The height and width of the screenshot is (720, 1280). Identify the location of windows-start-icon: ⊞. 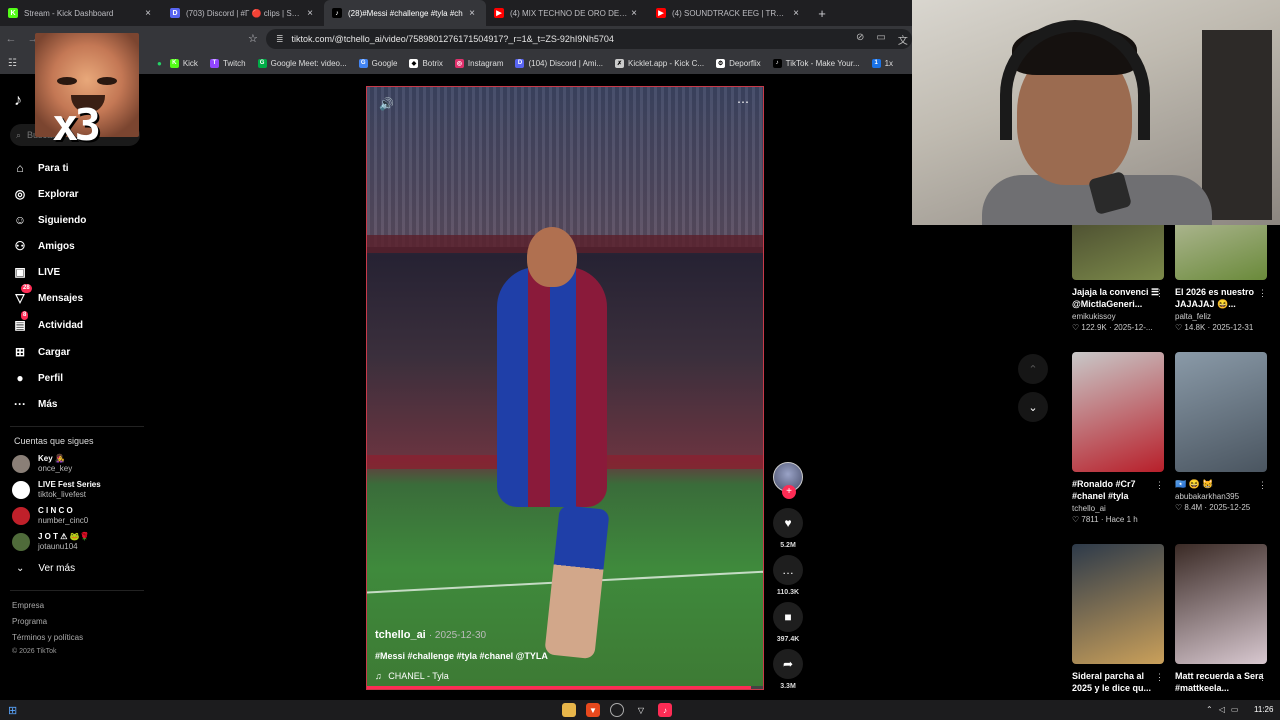
(12, 710).